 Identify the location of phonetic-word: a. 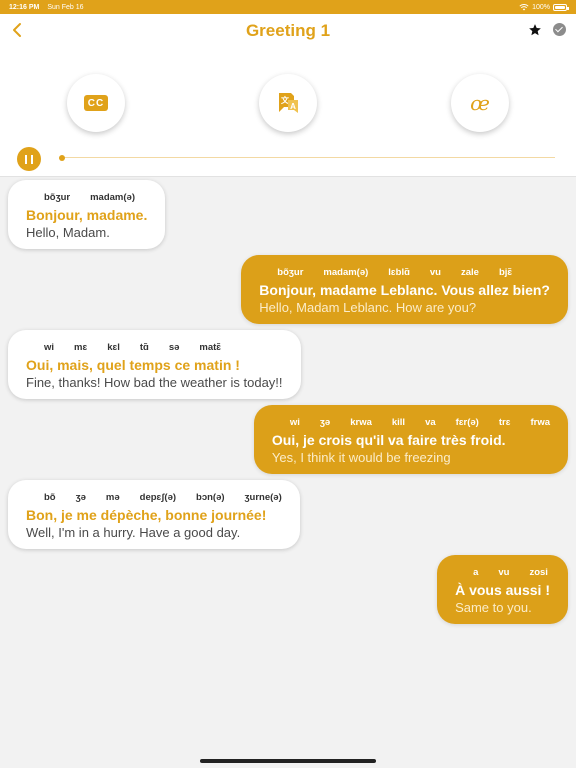
(476, 572).